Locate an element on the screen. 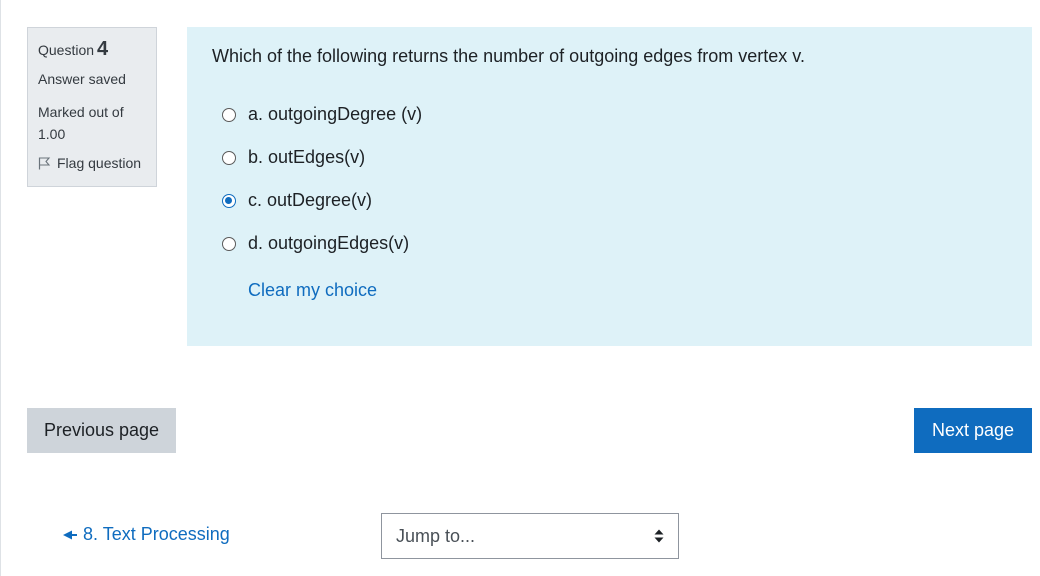 Image resolution: width=1040 pixels, height=576 pixels. clear-choice-link: Clear my choice is located at coordinates (627, 290).